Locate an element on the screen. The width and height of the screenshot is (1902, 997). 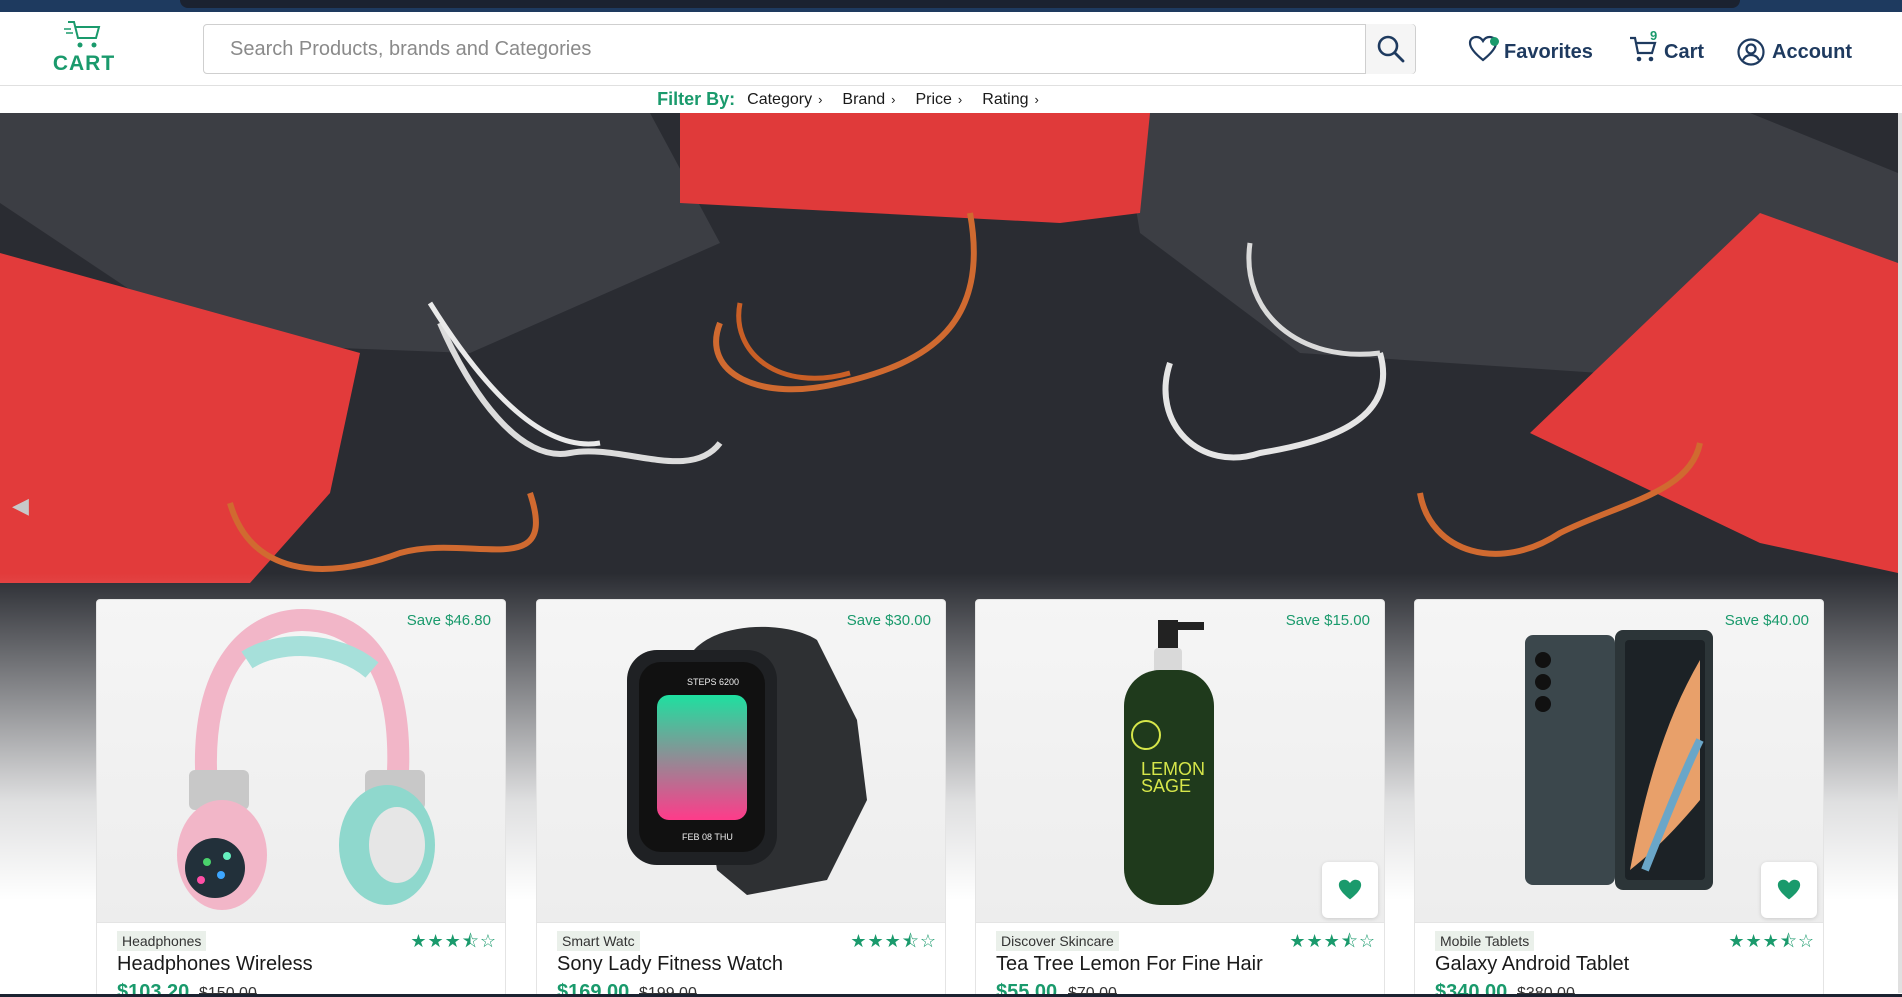
cart-count-badge: 9 is located at coordinates (1654, 35).